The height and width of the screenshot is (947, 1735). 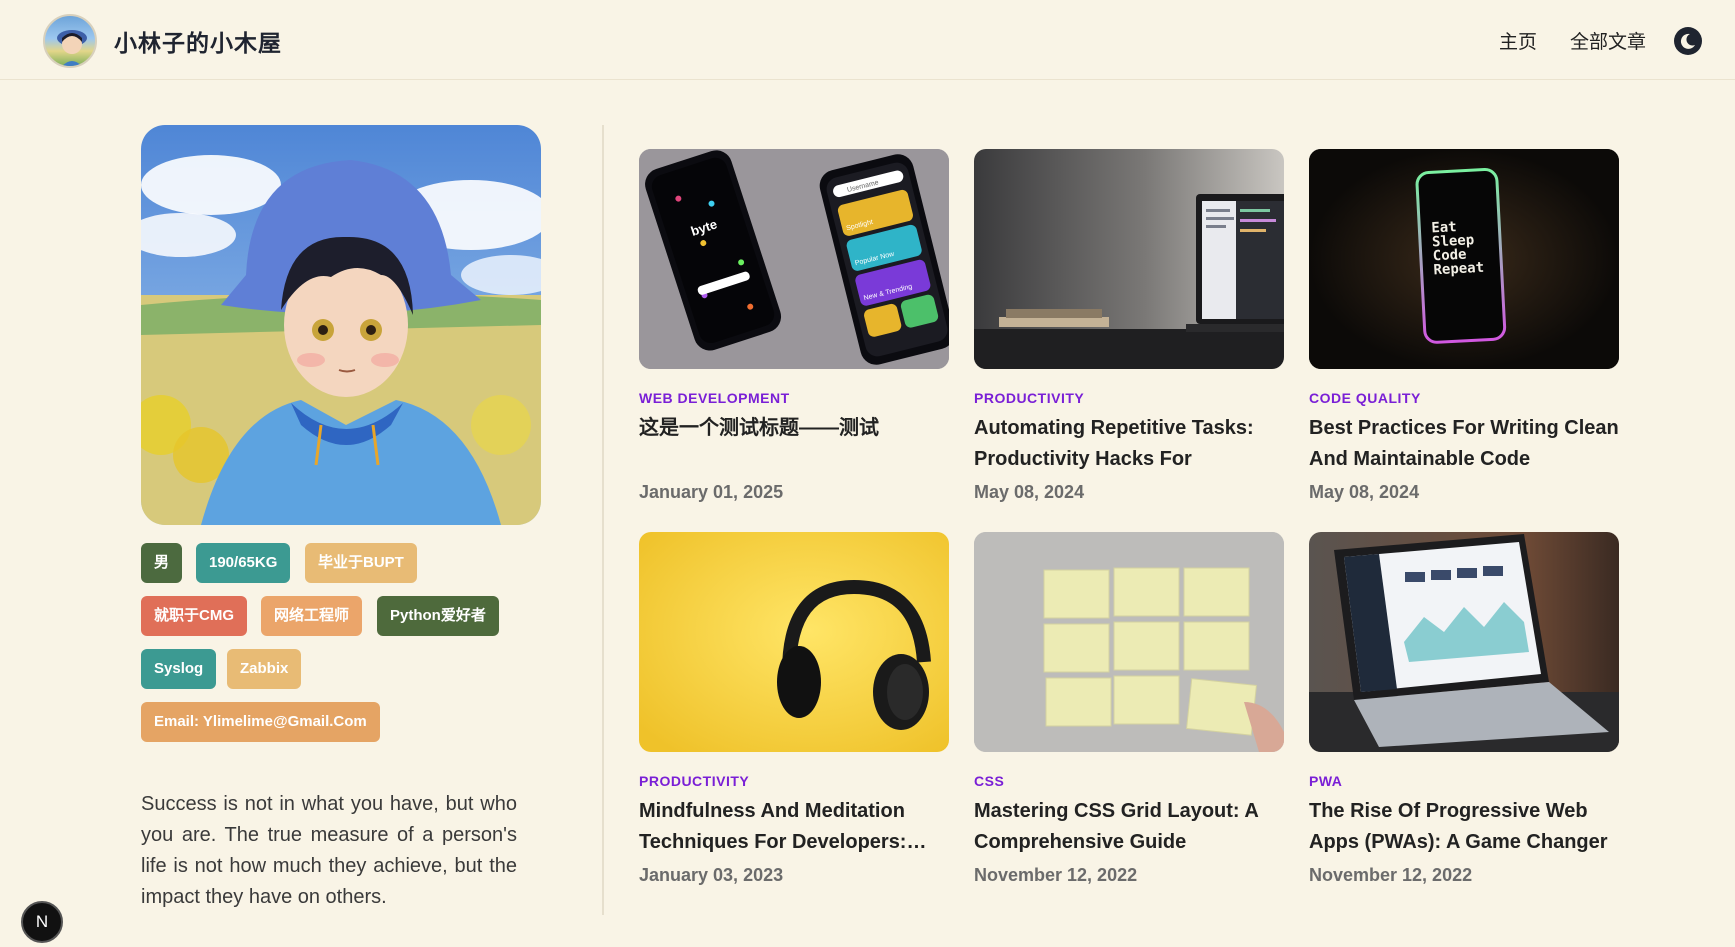 I want to click on post-category-1: WEB DEVELOPMENT, so click(x=714, y=398).